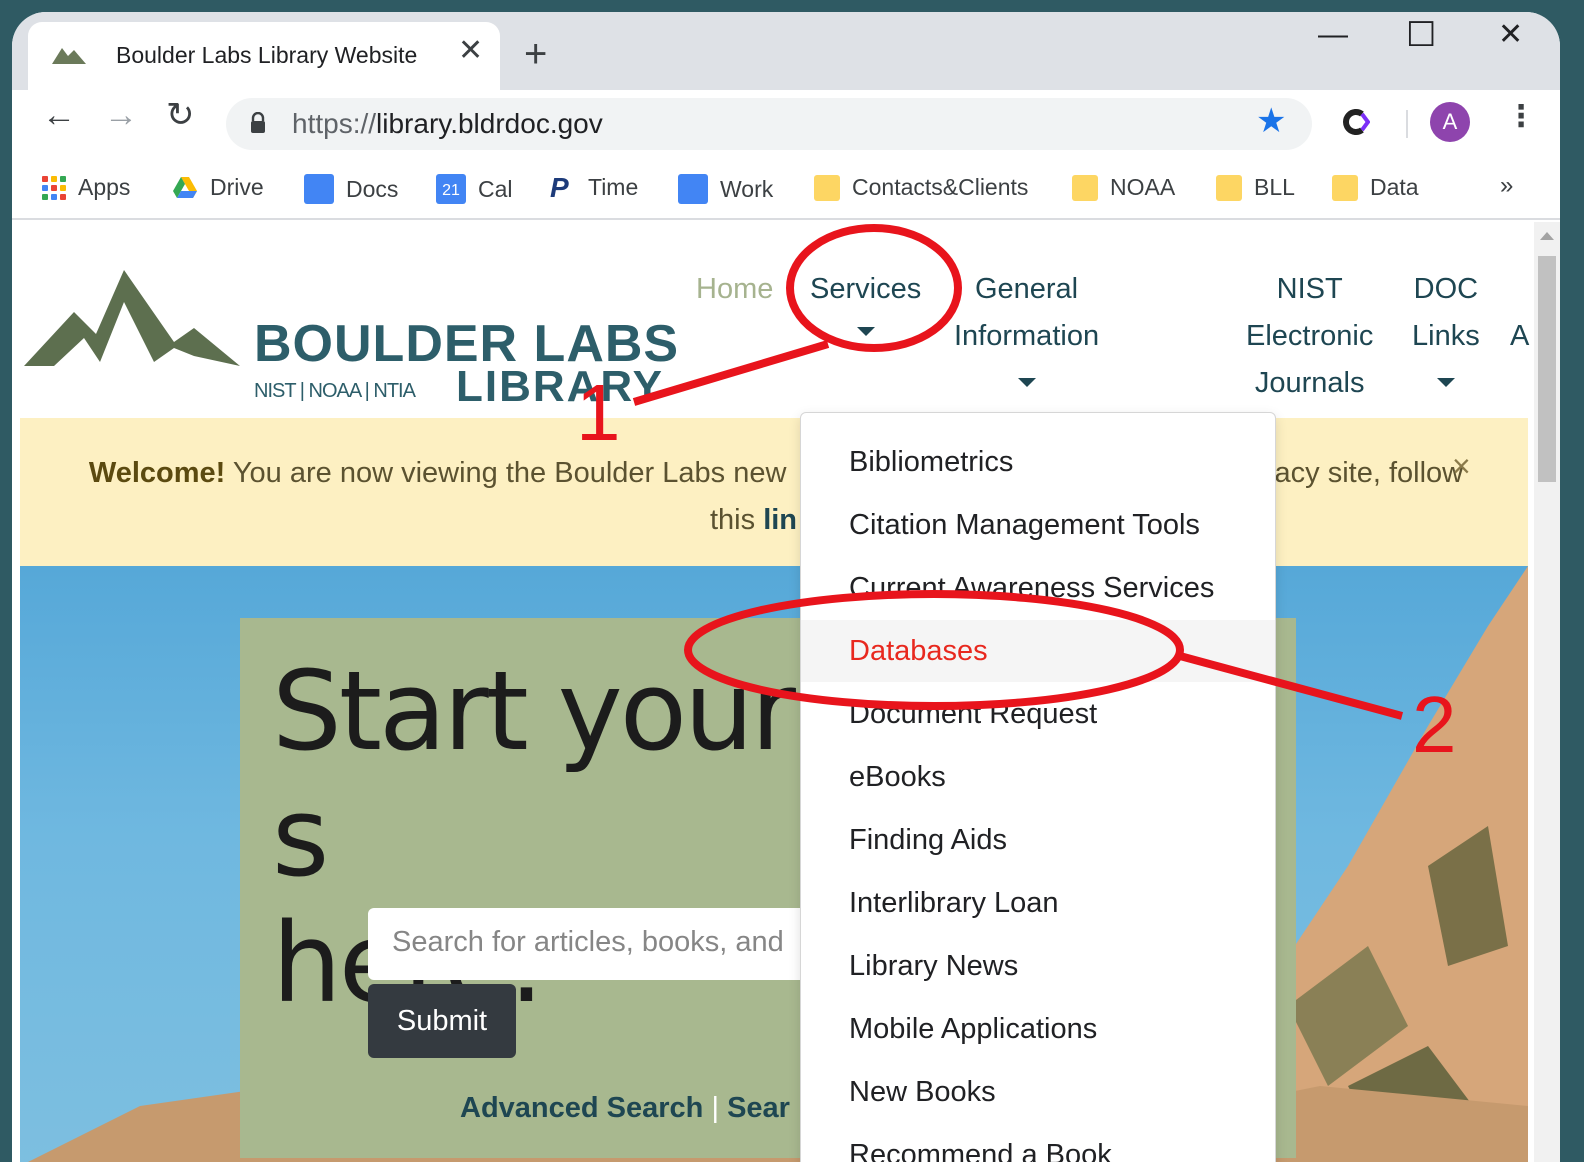 The height and width of the screenshot is (1162, 1584). Describe the element at coordinates (335, 391) in the screenshot. I see `logo-subtitle: NIST | NOAA | NTIA` at that location.